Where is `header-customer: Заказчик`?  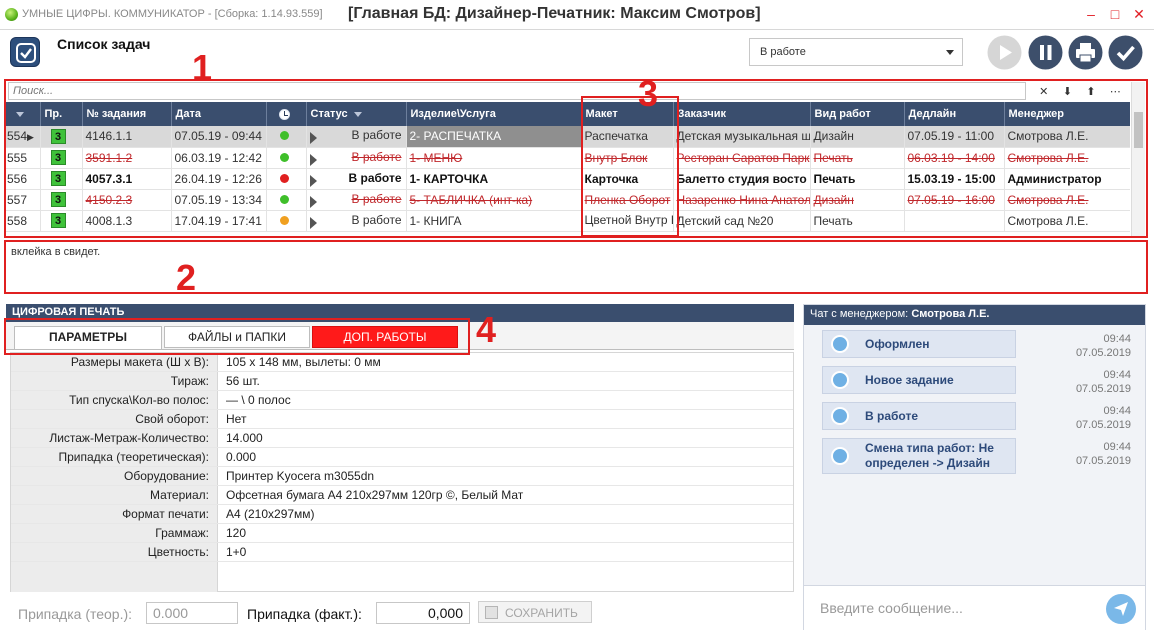 header-customer: Заказчик is located at coordinates (742, 114).